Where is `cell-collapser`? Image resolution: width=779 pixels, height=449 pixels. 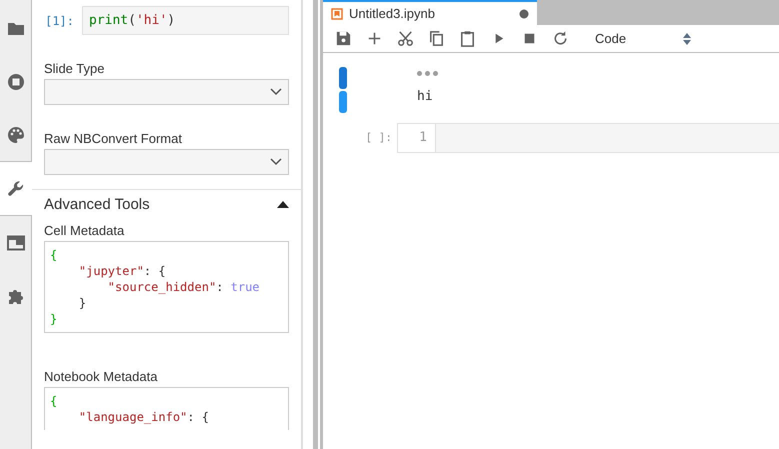
cell-collapser is located at coordinates (343, 90).